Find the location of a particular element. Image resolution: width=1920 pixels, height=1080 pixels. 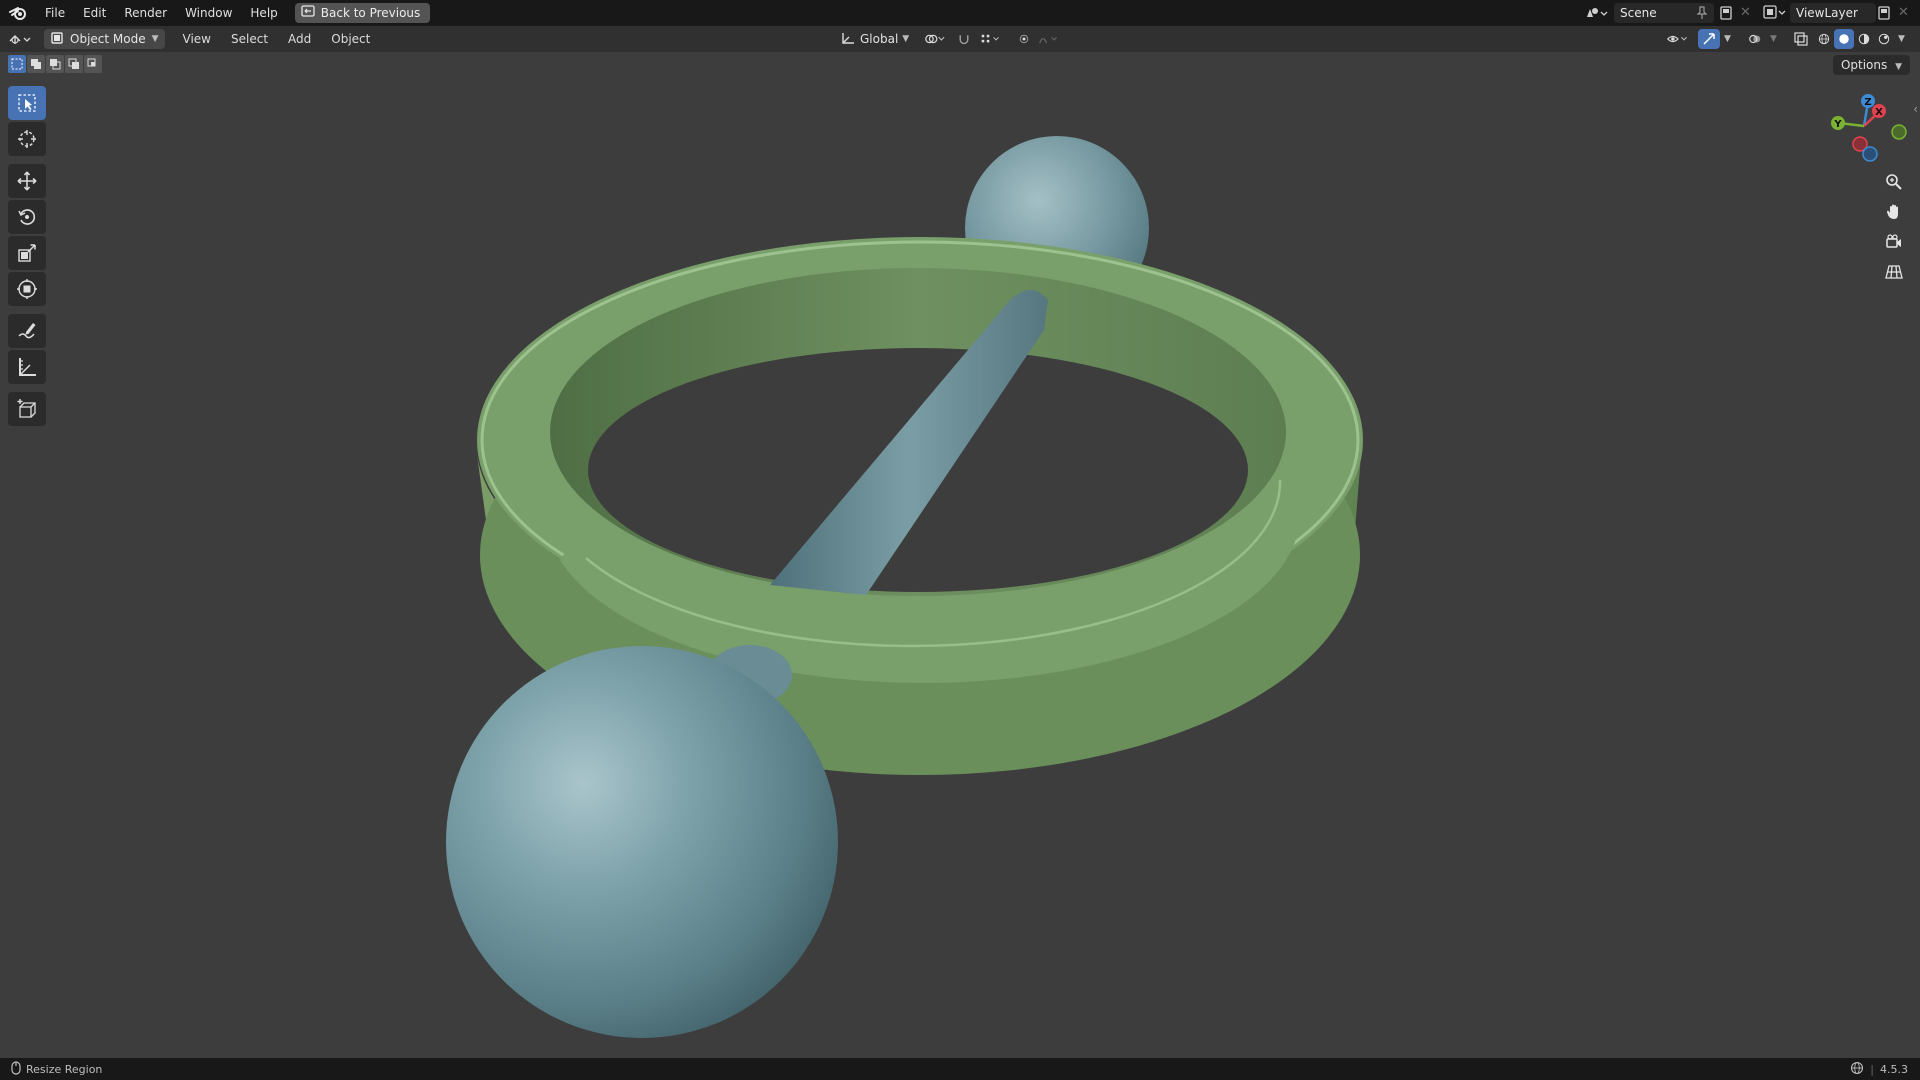

camera-view-control is located at coordinates (1894, 242).